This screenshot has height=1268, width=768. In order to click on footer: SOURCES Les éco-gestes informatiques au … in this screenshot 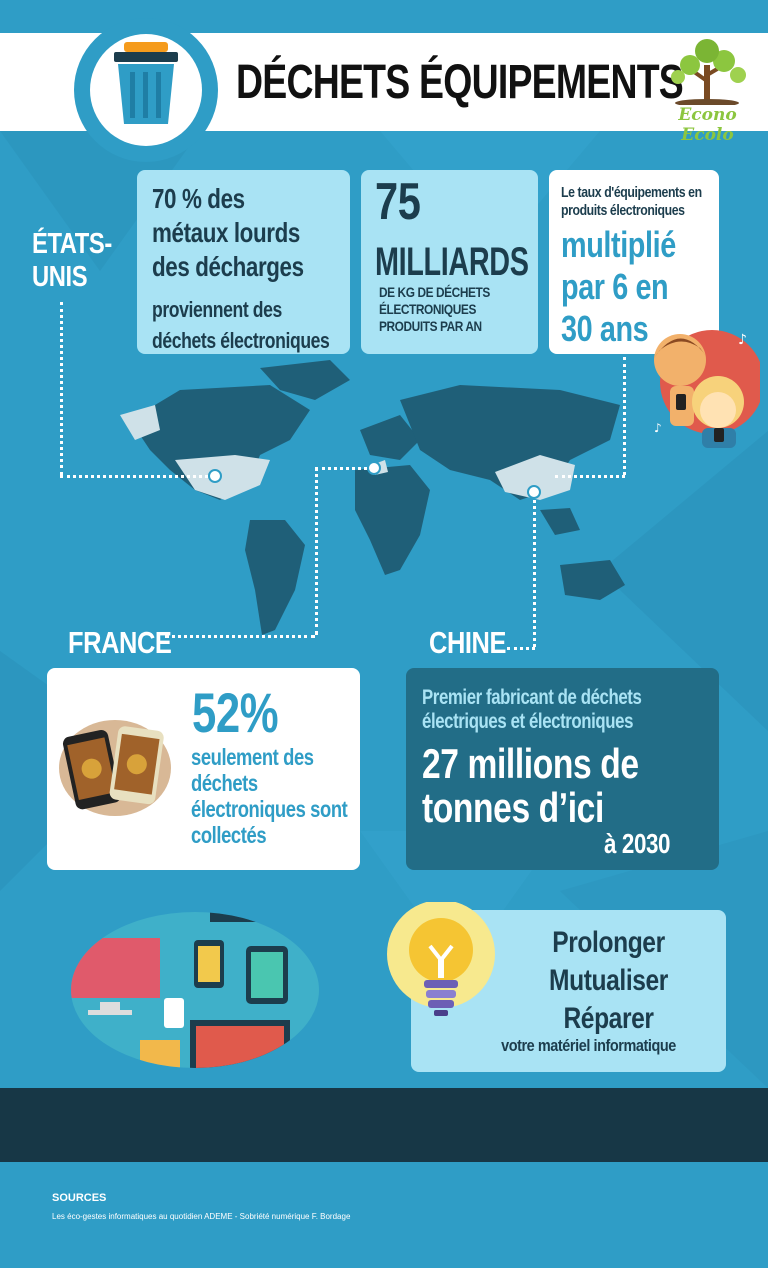, I will do `click(384, 1215)`.